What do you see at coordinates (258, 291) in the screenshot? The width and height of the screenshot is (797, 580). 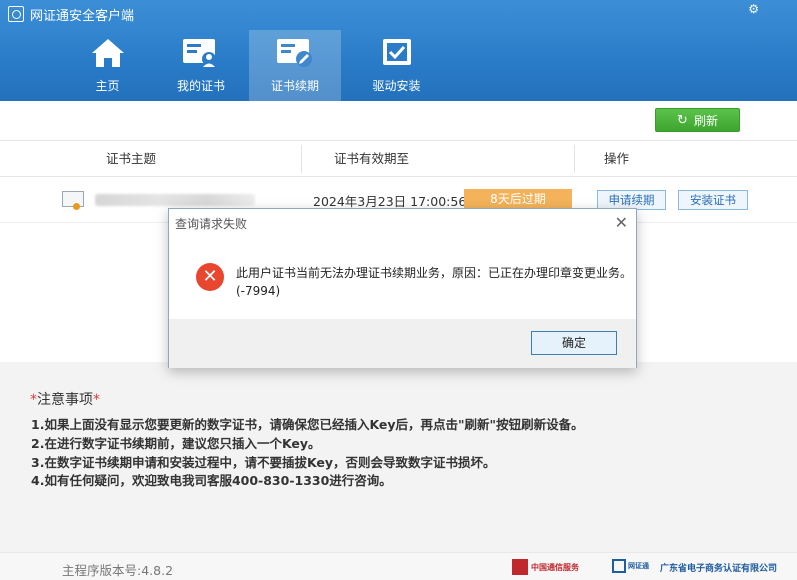 I see `dialog-error-code: (-7994)` at bounding box center [258, 291].